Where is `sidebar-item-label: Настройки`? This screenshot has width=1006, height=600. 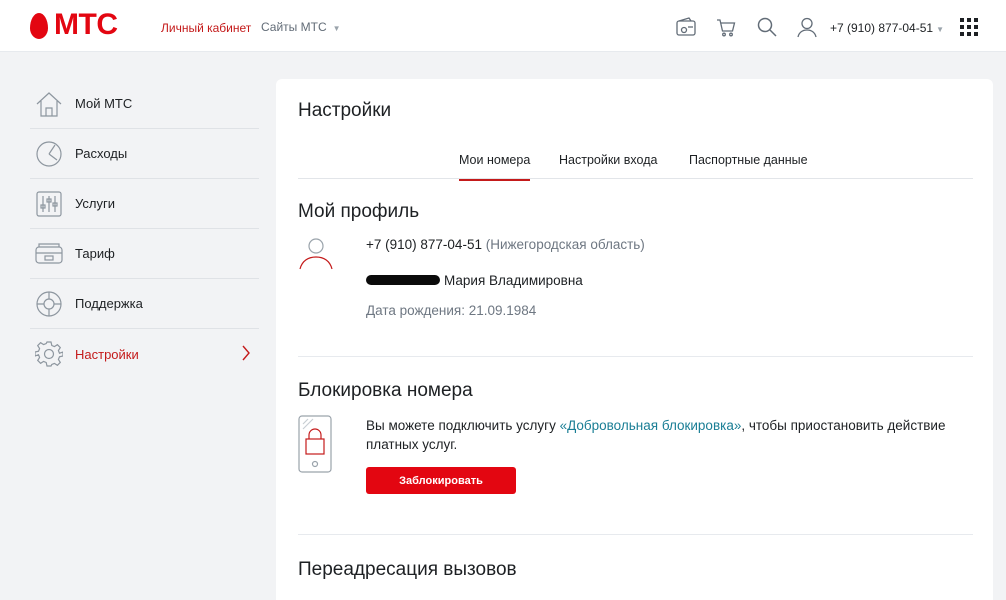 sidebar-item-label: Настройки is located at coordinates (107, 354).